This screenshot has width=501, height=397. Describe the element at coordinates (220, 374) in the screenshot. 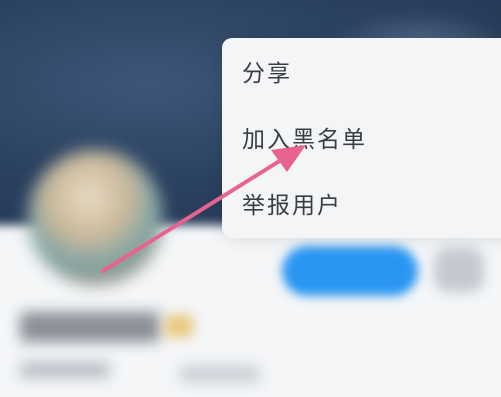

I see `blurred-user-info-secondary` at that location.